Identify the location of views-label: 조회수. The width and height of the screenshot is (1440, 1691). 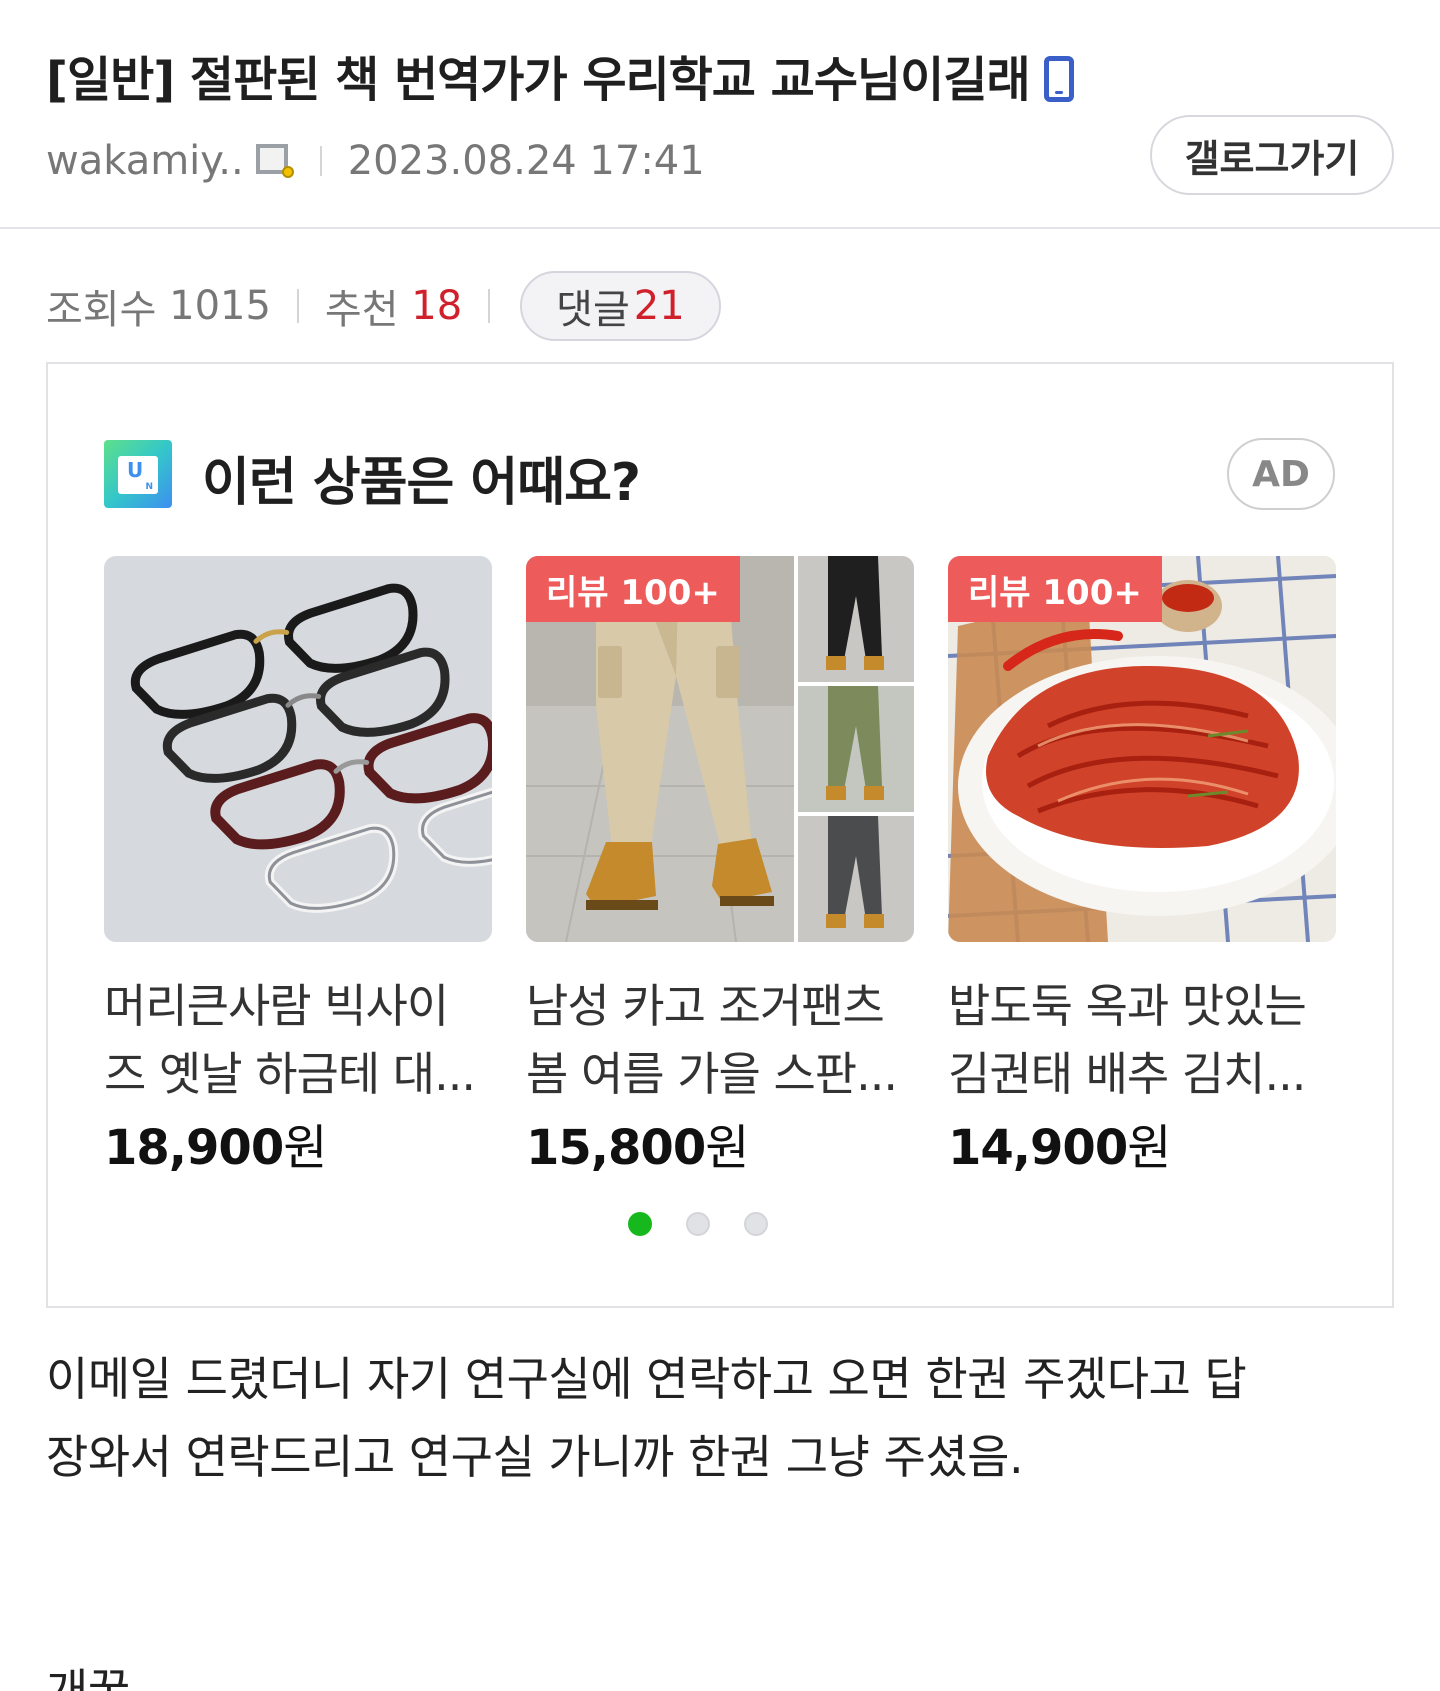
(101, 310).